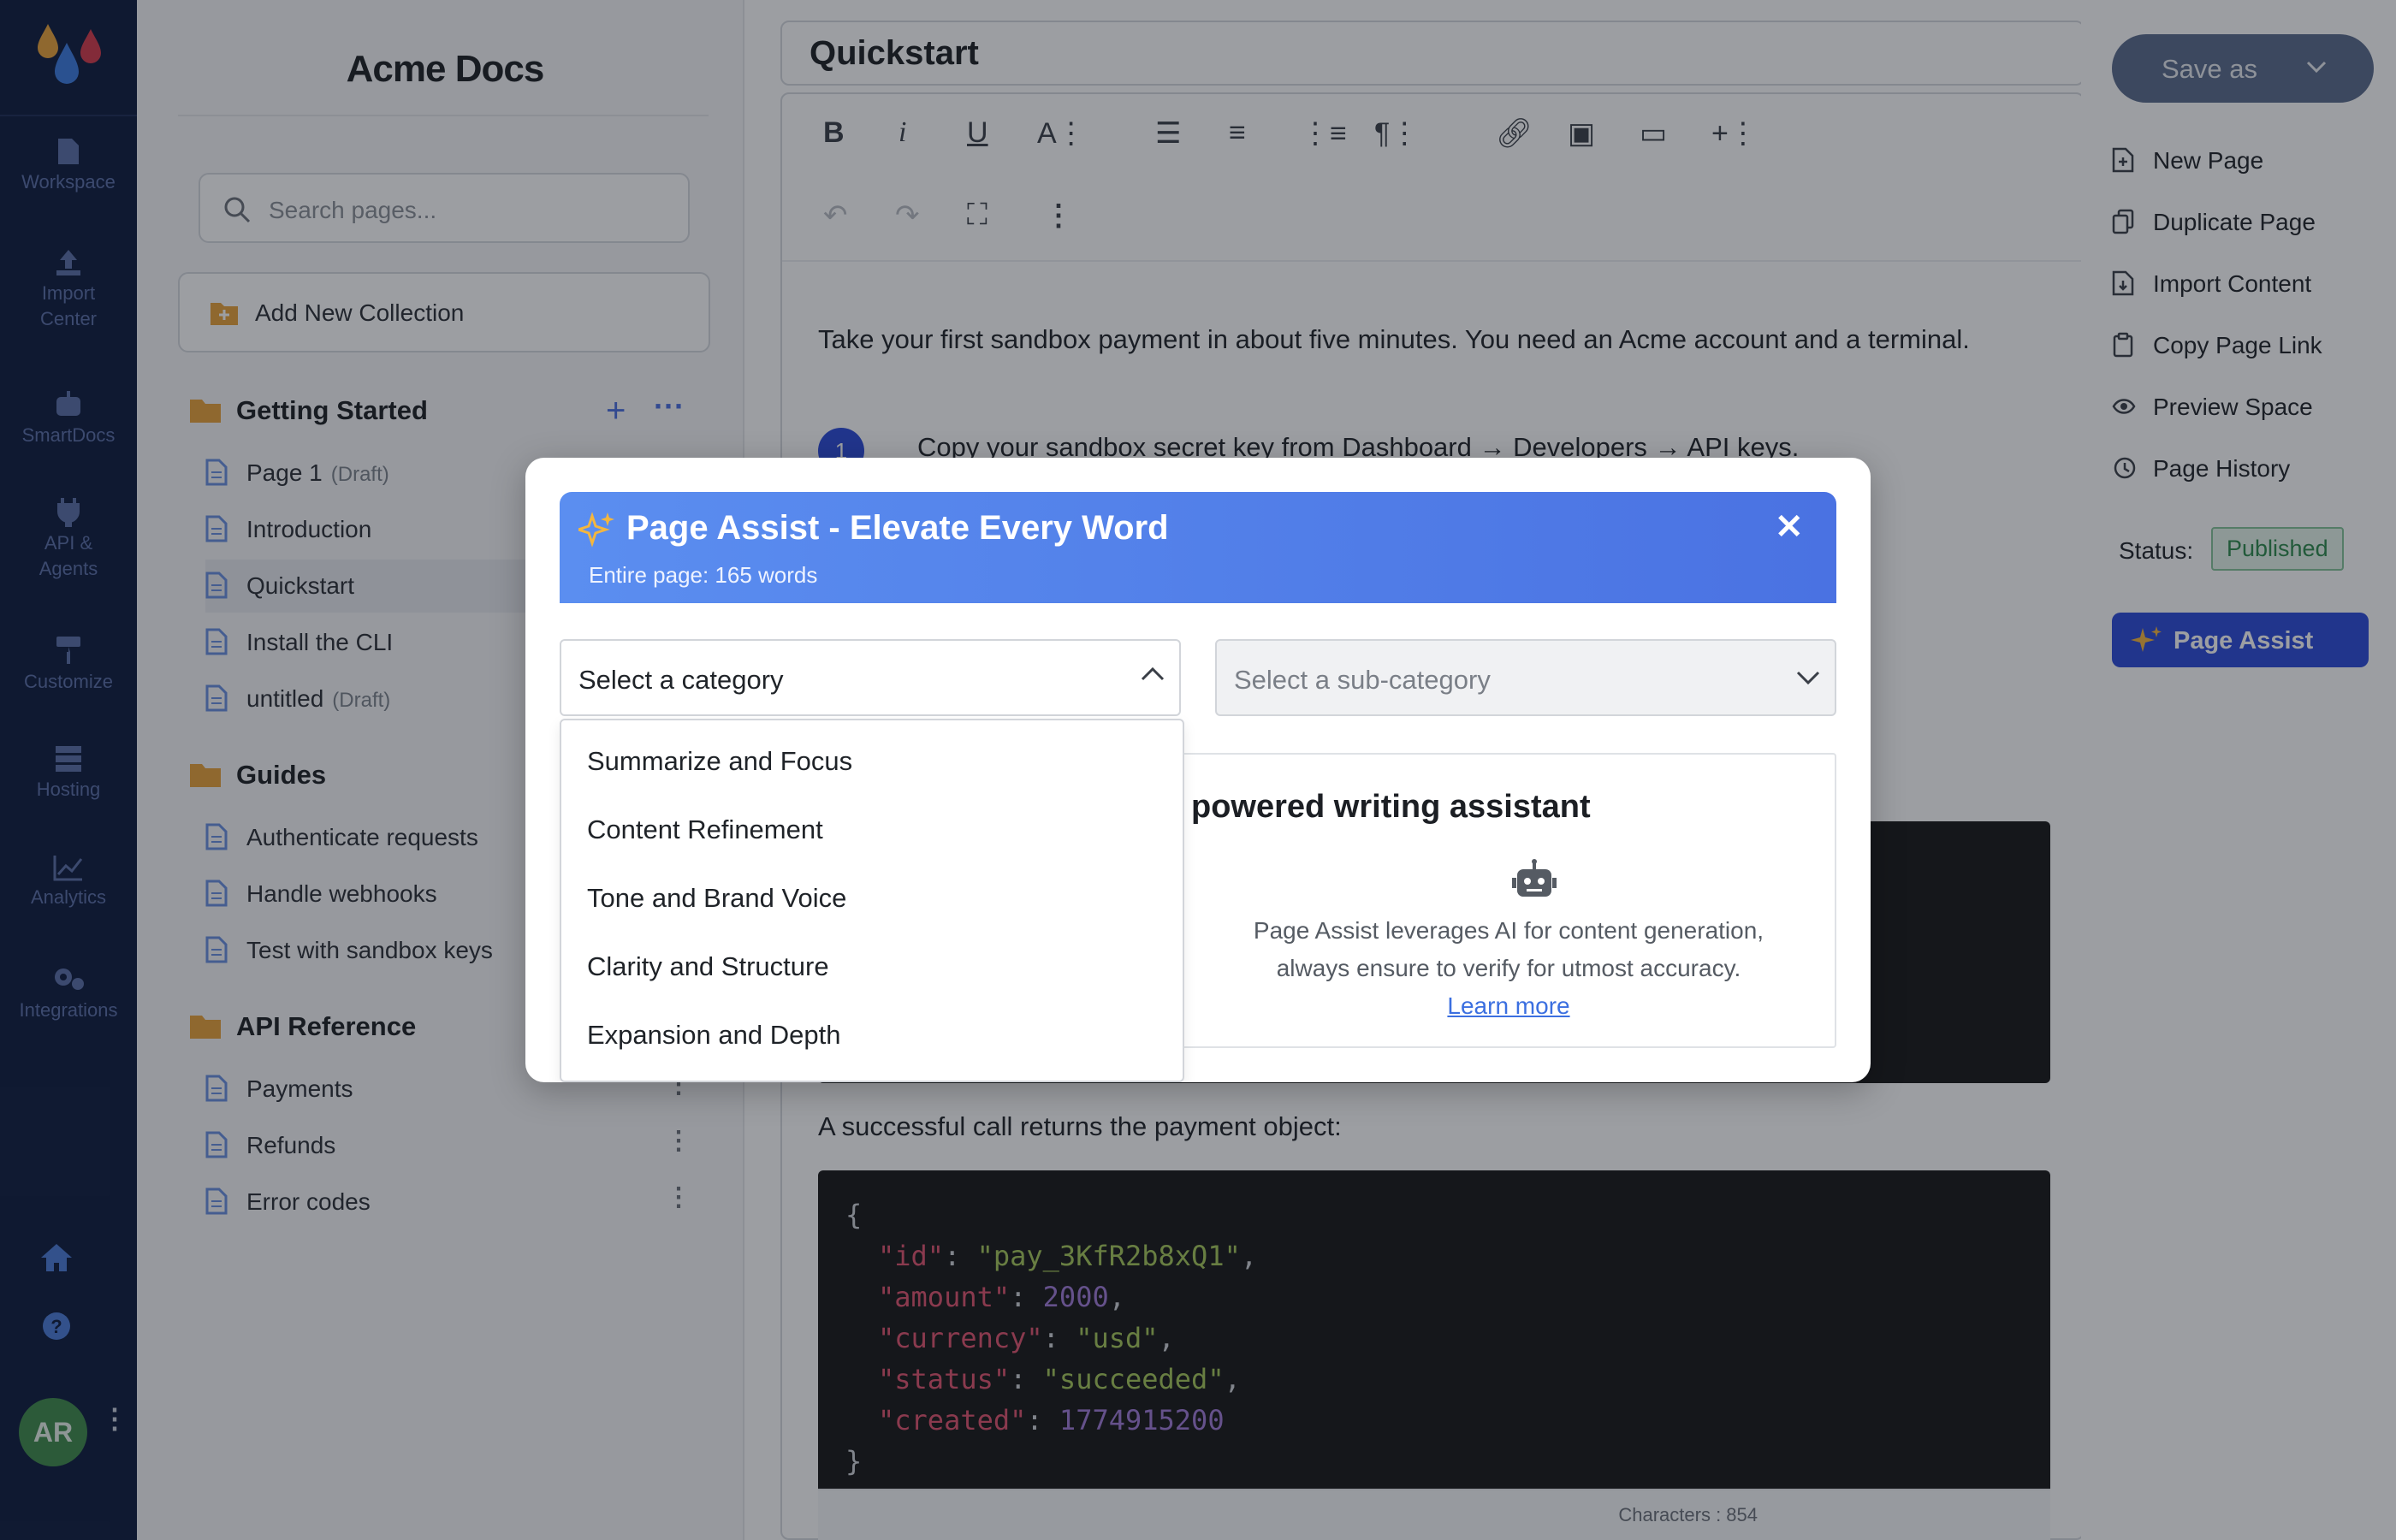 This screenshot has height=1540, width=2396. I want to click on chevron-down-icon, so click(1808, 678).